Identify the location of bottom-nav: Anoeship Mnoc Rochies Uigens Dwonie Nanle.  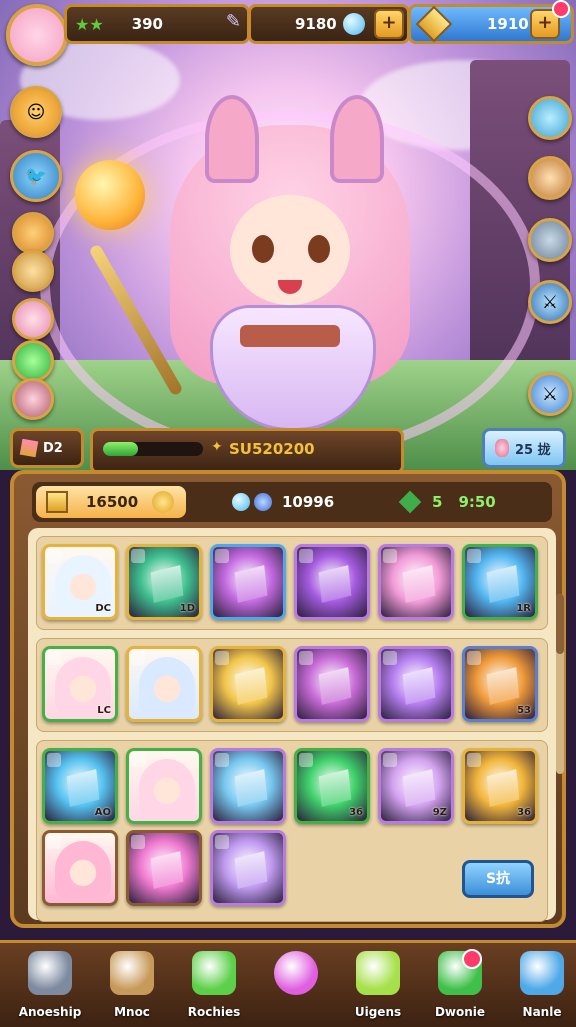
(288, 983).